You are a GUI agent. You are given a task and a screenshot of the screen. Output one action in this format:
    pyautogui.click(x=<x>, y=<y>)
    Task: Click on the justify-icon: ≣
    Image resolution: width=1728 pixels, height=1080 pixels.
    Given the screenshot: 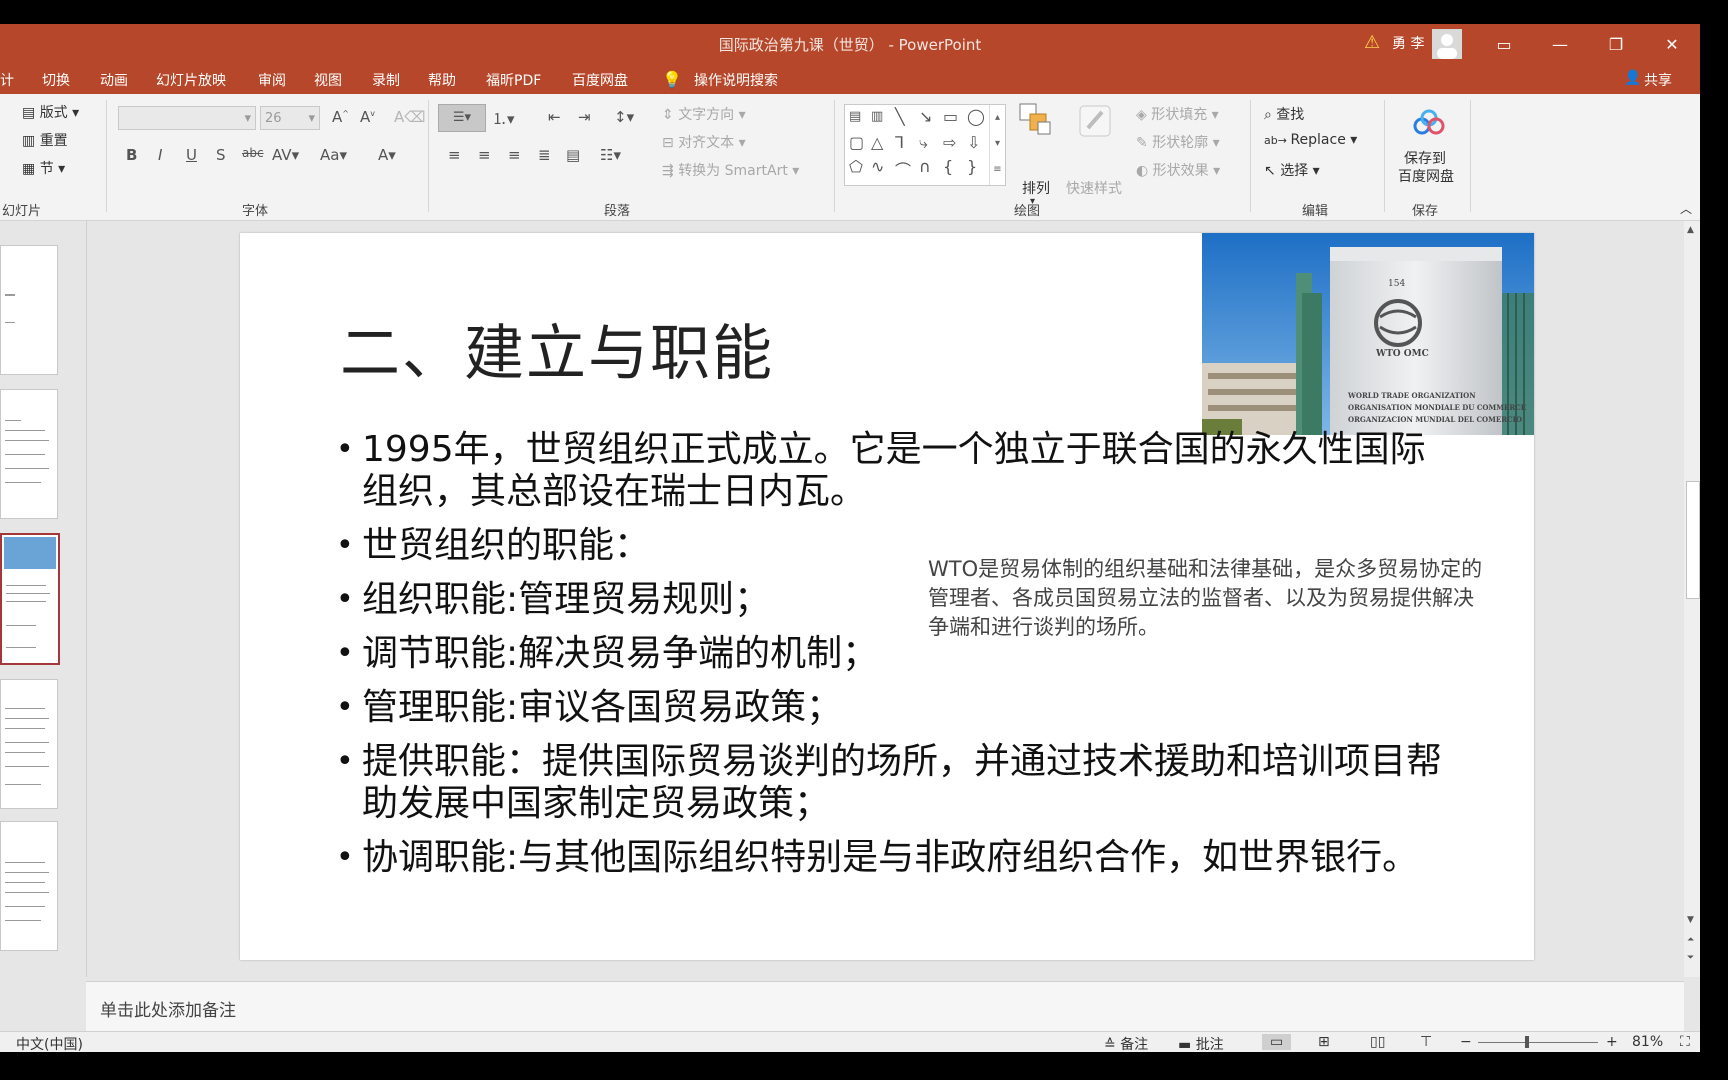 What is the action you would take?
    pyautogui.click(x=544, y=155)
    